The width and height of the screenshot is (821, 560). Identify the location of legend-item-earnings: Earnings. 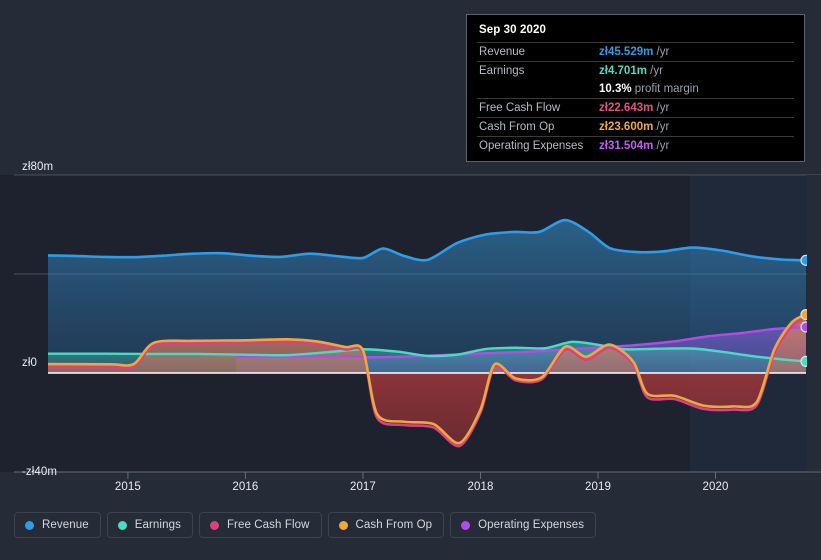
(149, 525).